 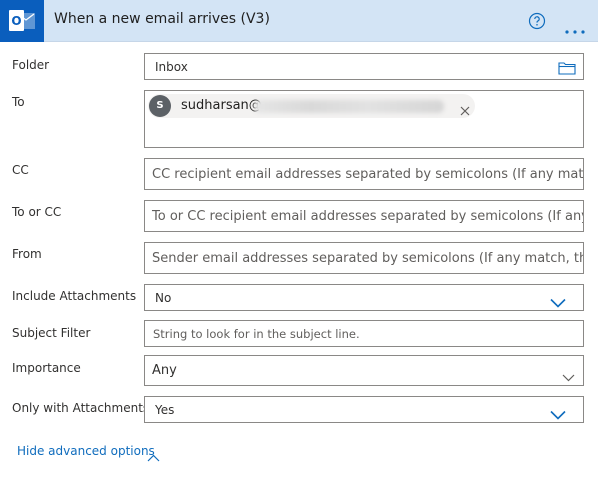 What do you see at coordinates (163, 298) in the screenshot?
I see `include-attachments-value: No` at bounding box center [163, 298].